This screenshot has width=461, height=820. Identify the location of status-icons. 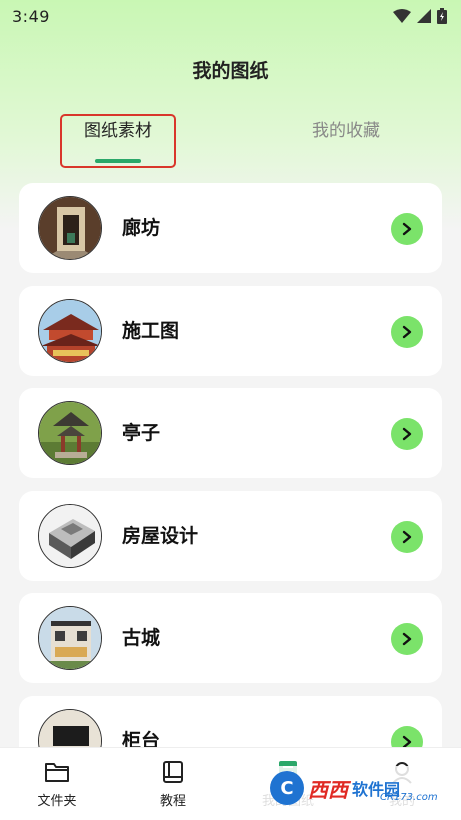
(420, 16).